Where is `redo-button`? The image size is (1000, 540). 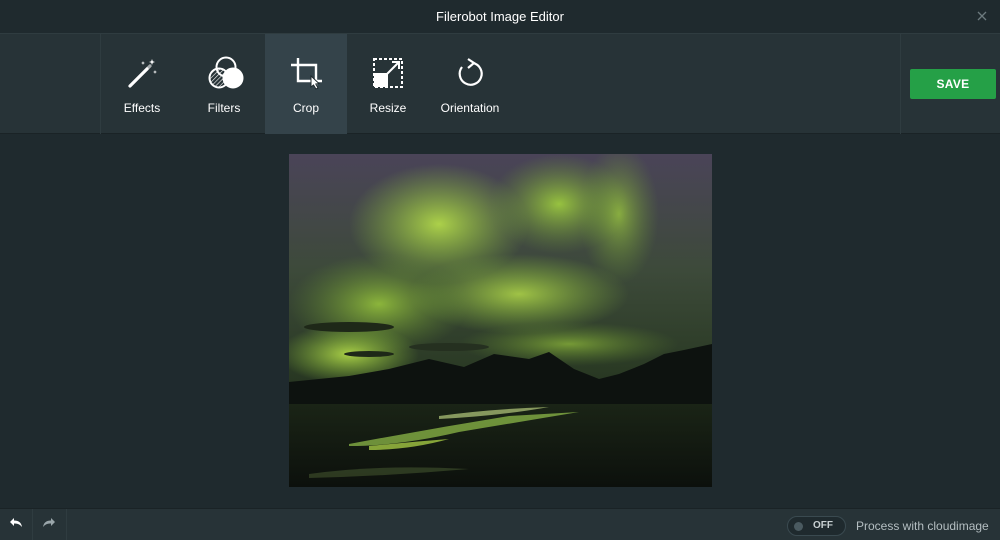
redo-button is located at coordinates (49, 524).